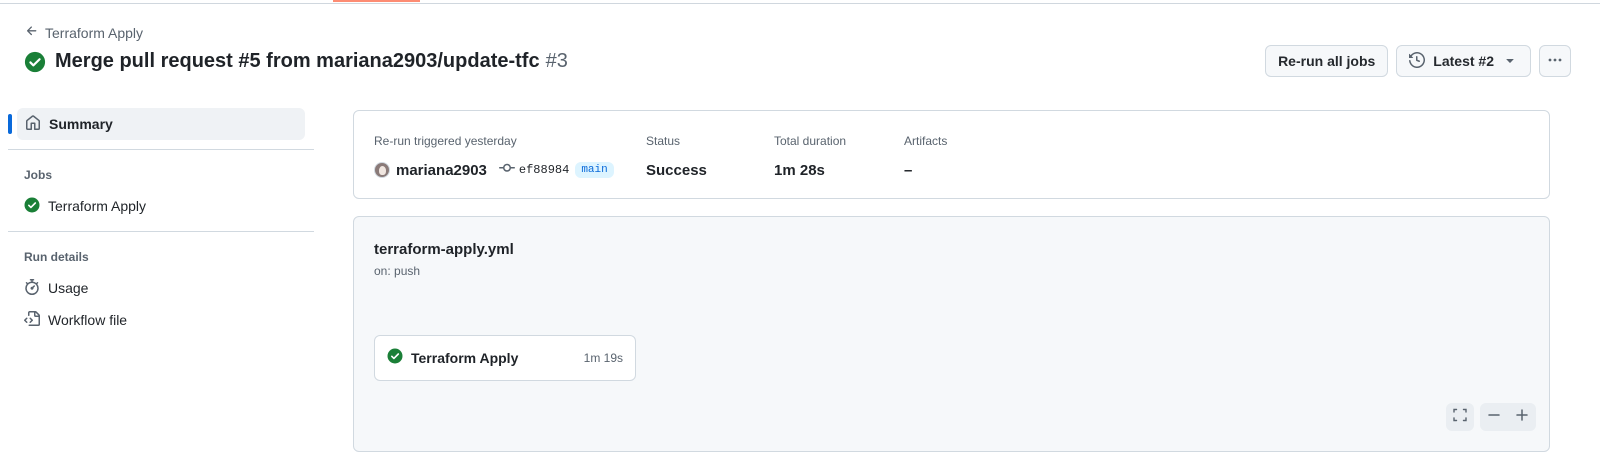  Describe the element at coordinates (56, 257) in the screenshot. I see `run-details-heading: Run details` at that location.